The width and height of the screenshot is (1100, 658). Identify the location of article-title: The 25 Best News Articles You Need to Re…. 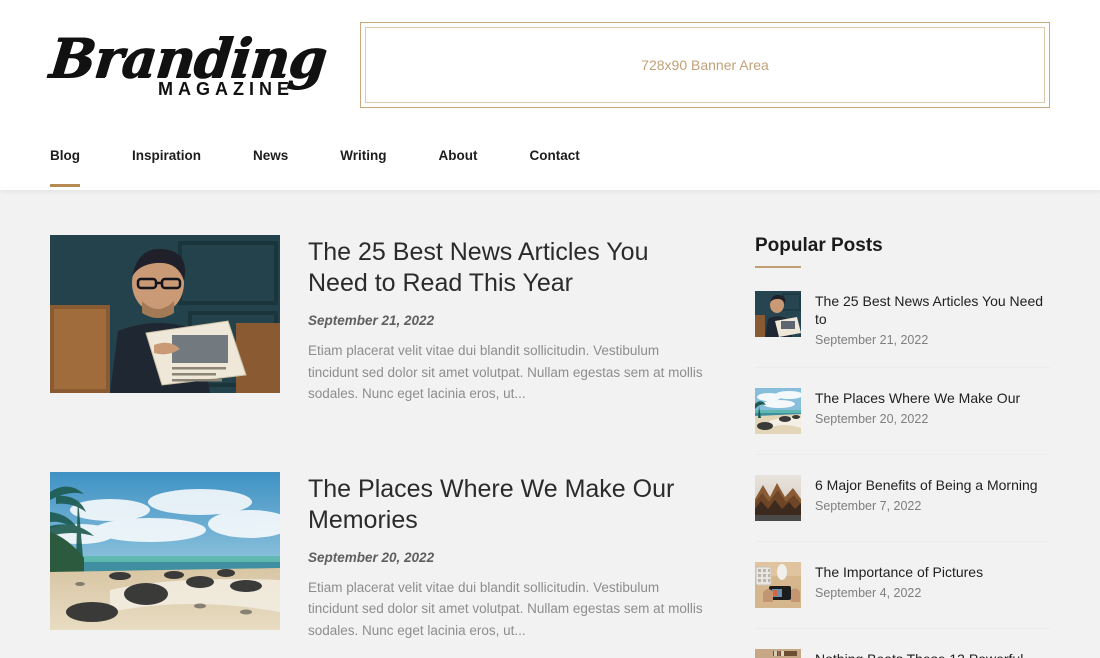
(506, 268).